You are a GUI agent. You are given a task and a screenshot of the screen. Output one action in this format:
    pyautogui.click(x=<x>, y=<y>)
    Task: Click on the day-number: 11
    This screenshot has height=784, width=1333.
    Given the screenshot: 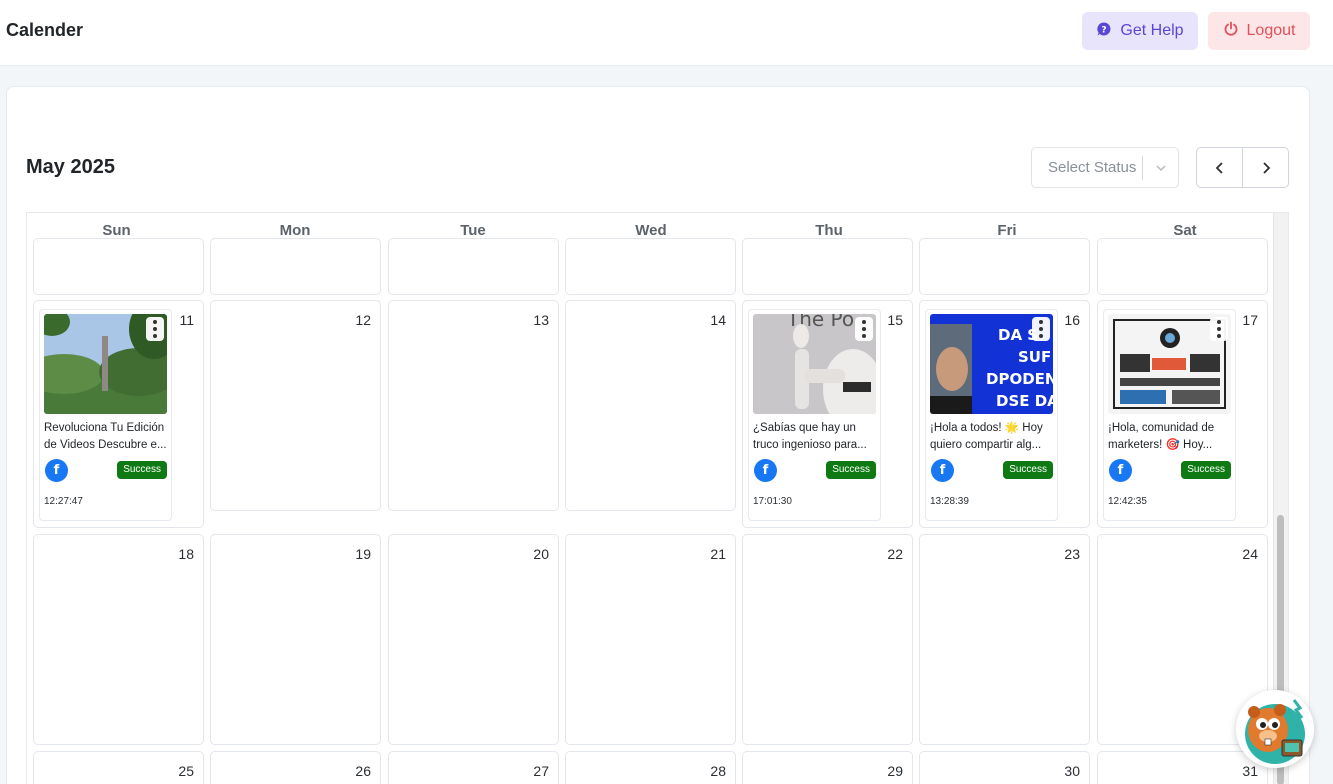 What is the action you would take?
    pyautogui.click(x=186, y=320)
    